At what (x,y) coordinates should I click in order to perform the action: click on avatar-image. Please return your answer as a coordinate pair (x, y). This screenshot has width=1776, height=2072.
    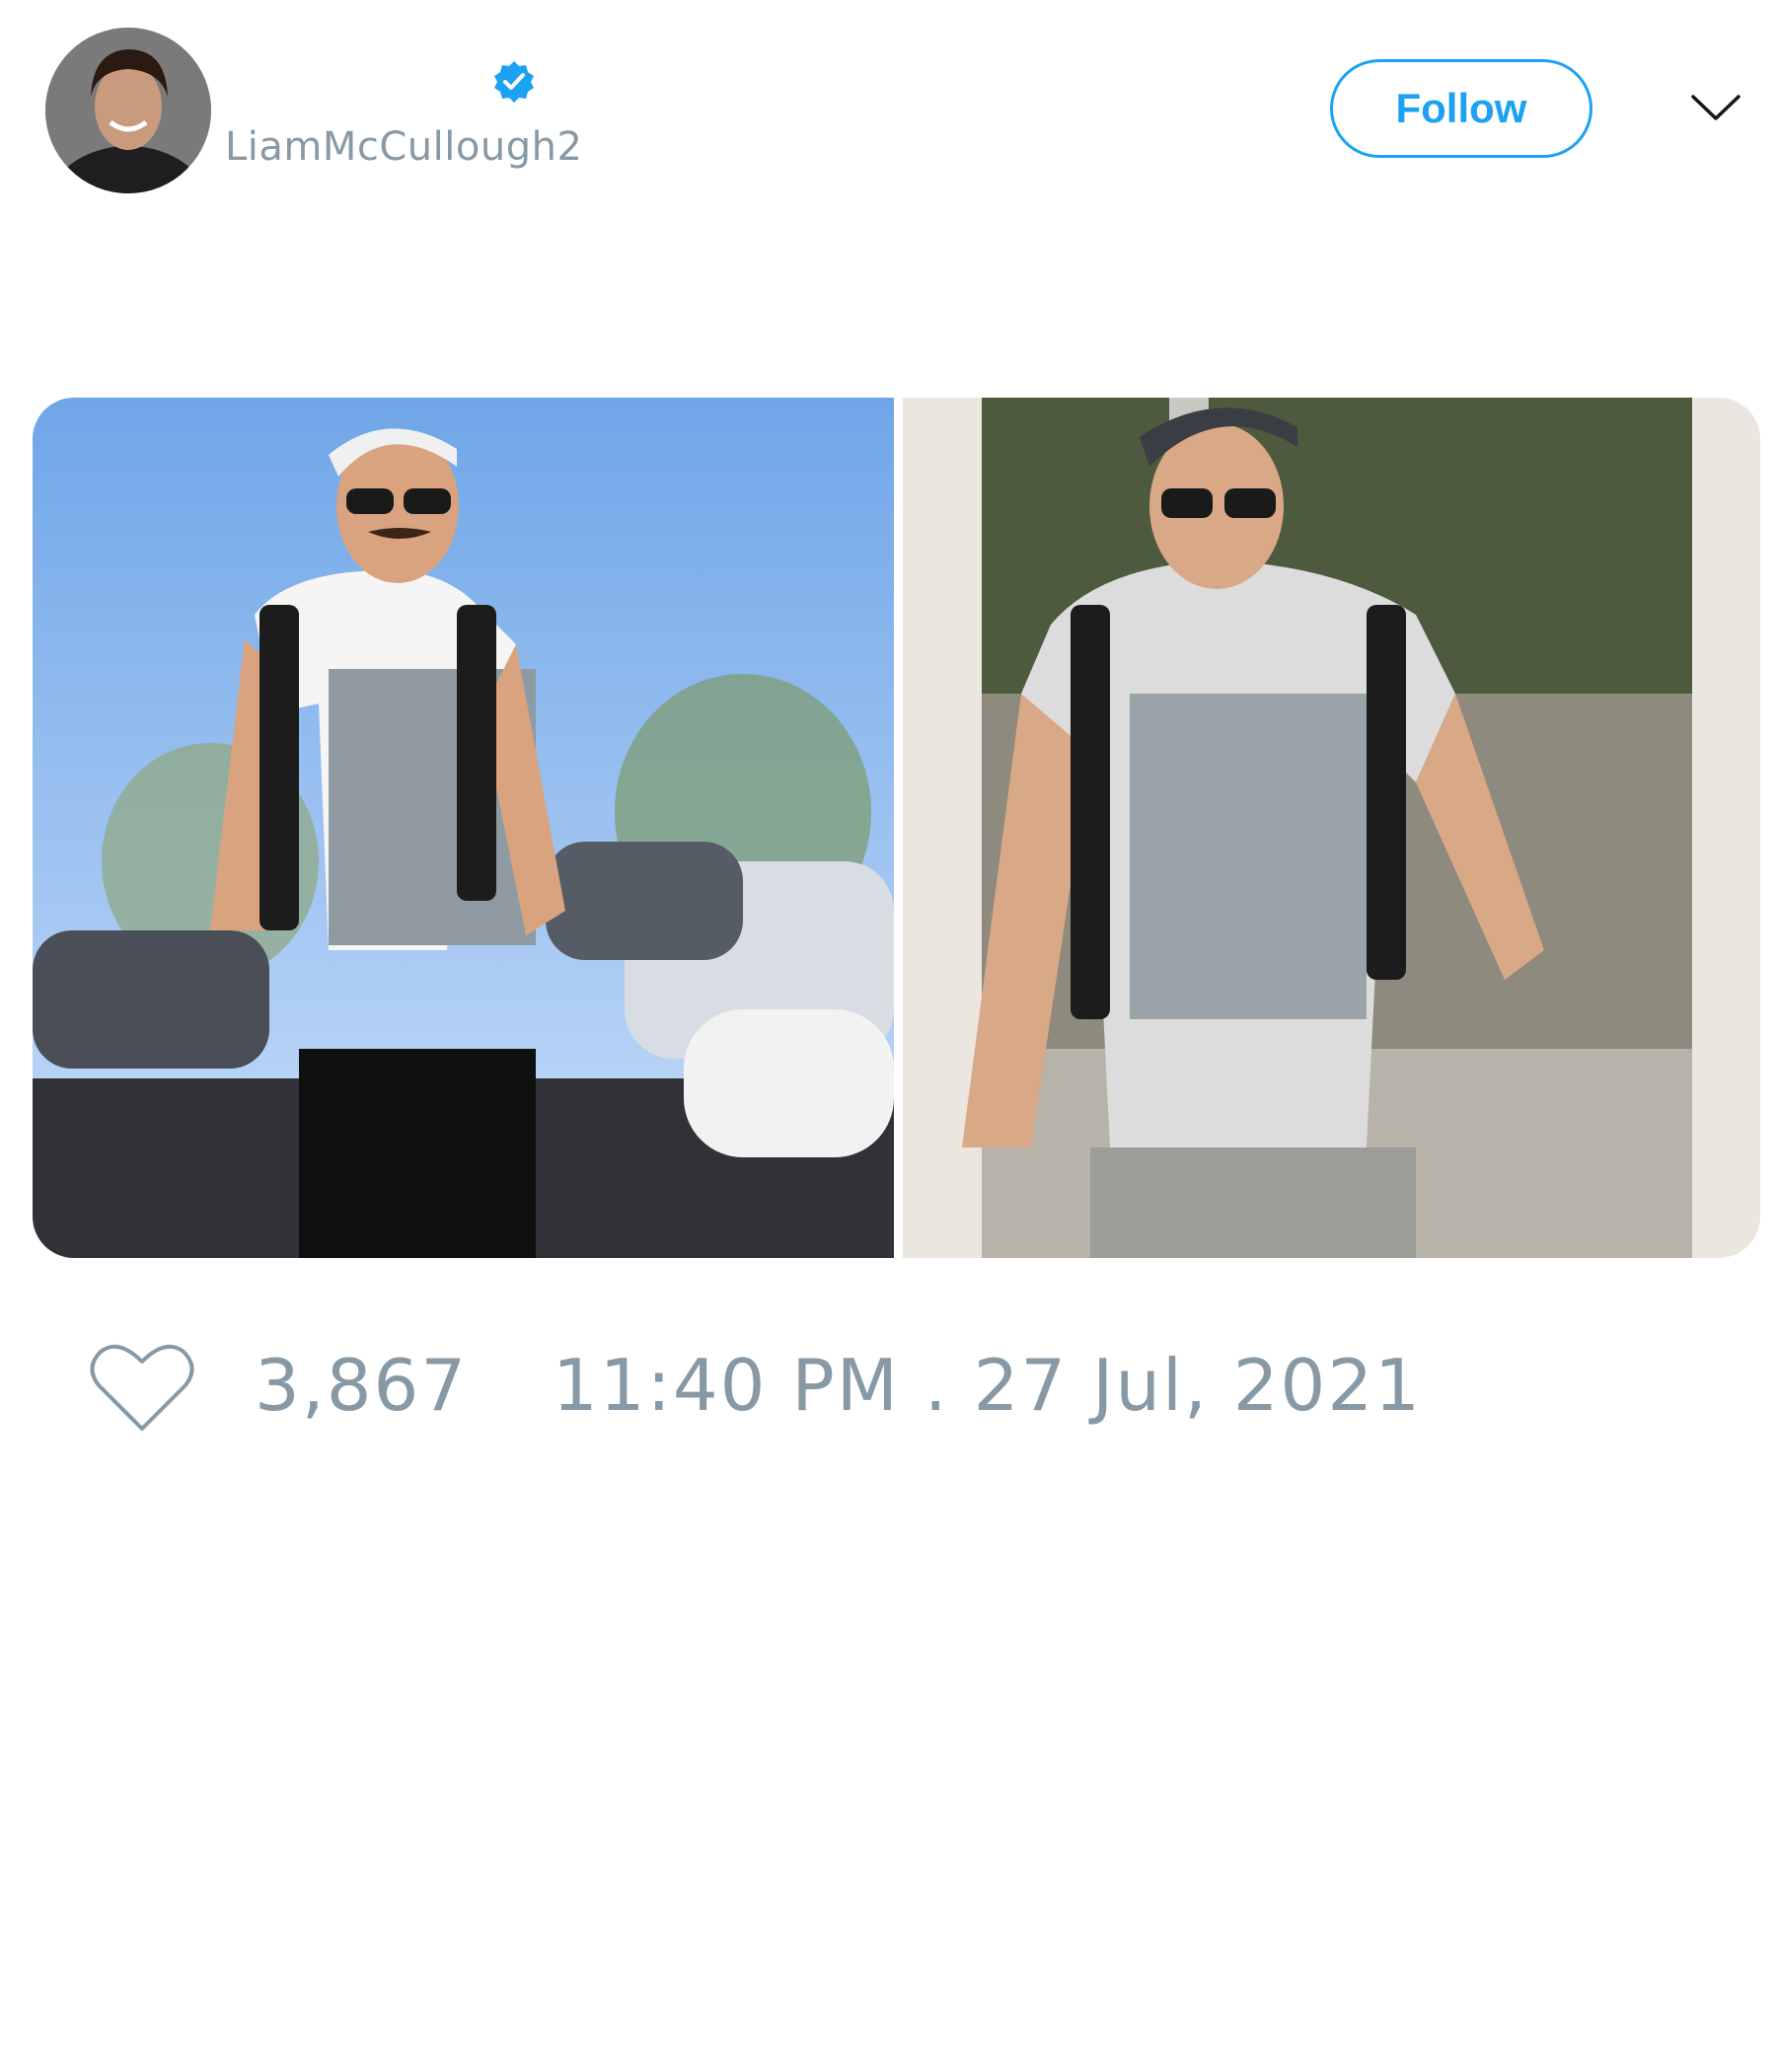
    Looking at the image, I should click on (128, 111).